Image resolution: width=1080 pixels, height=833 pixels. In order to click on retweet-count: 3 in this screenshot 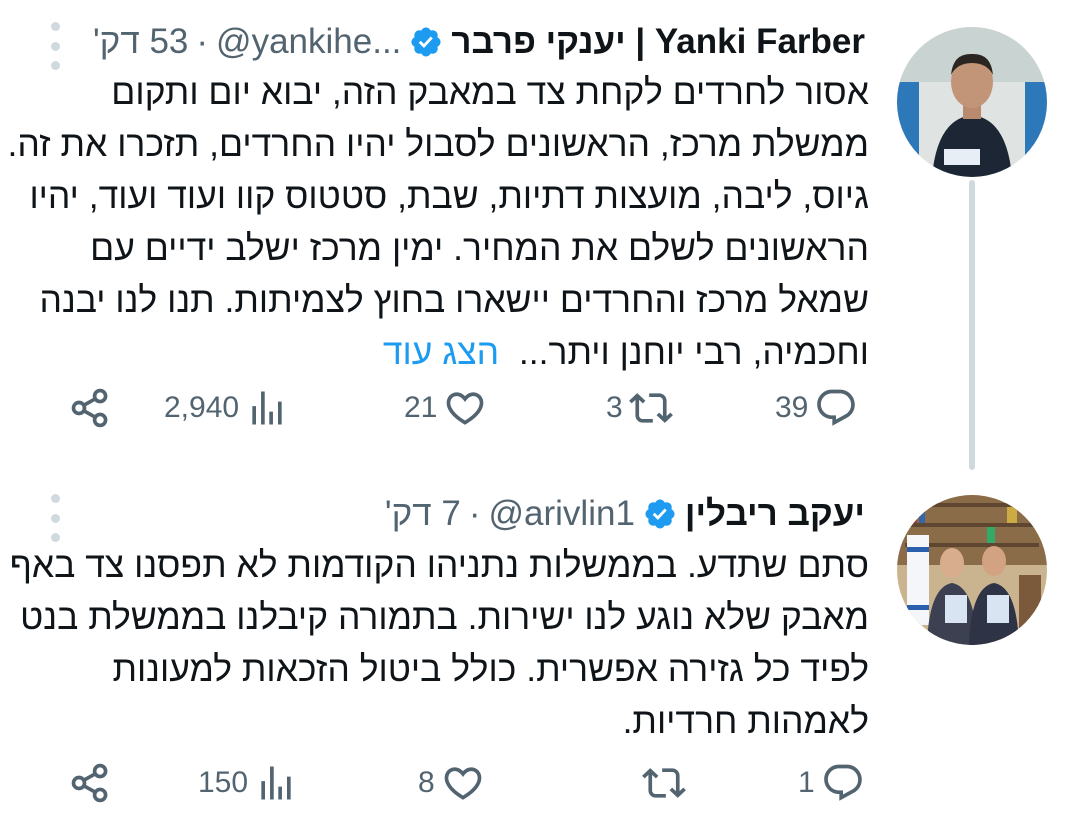, I will do `click(614, 407)`.